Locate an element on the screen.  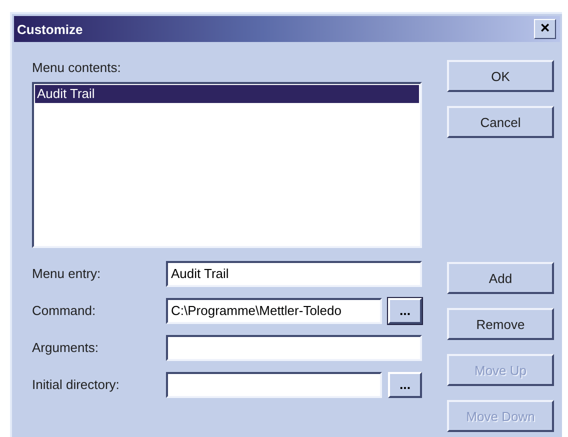
dialog-button: Remove is located at coordinates (500, 324).